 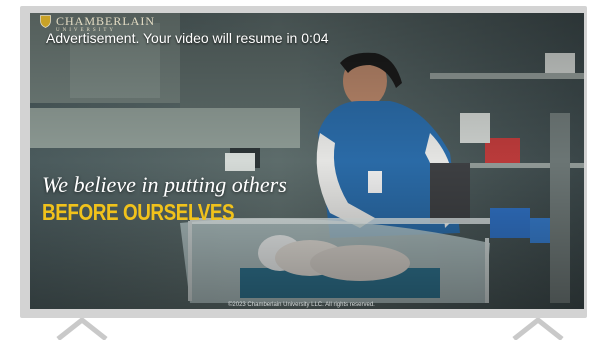 I want to click on brand-name: CHAMBERLAIN, so click(x=106, y=21).